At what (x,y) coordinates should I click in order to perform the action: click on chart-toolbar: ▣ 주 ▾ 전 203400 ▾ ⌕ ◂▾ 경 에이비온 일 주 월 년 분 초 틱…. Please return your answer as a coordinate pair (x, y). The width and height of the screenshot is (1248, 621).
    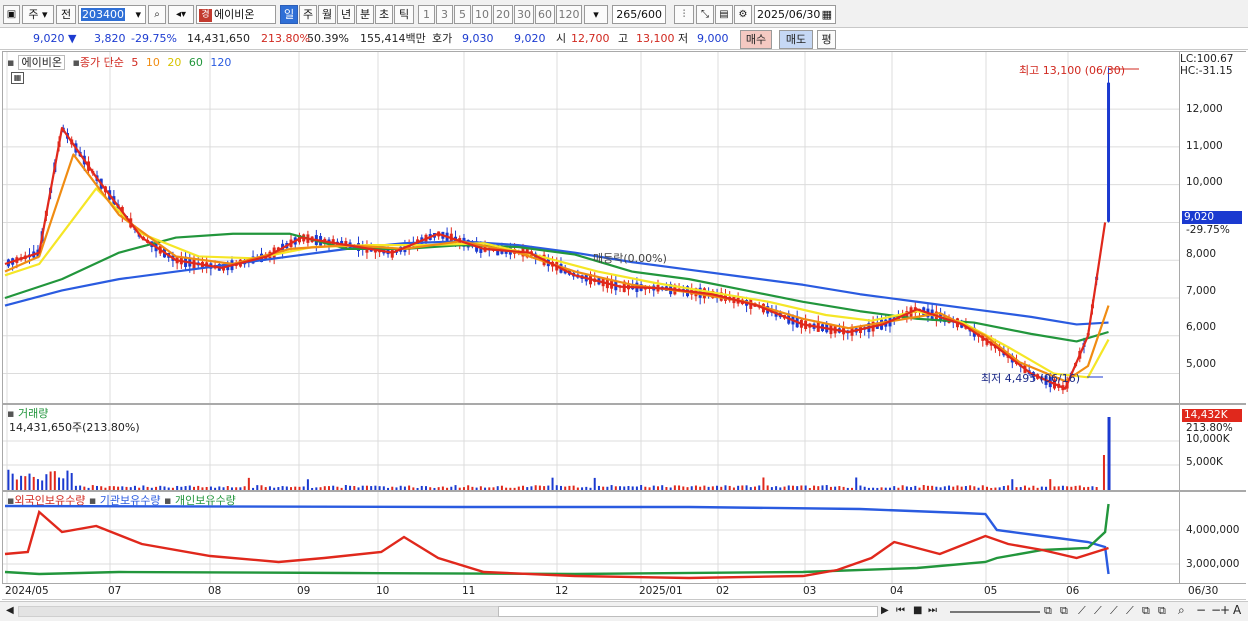
    Looking at the image, I should click on (624, 14).